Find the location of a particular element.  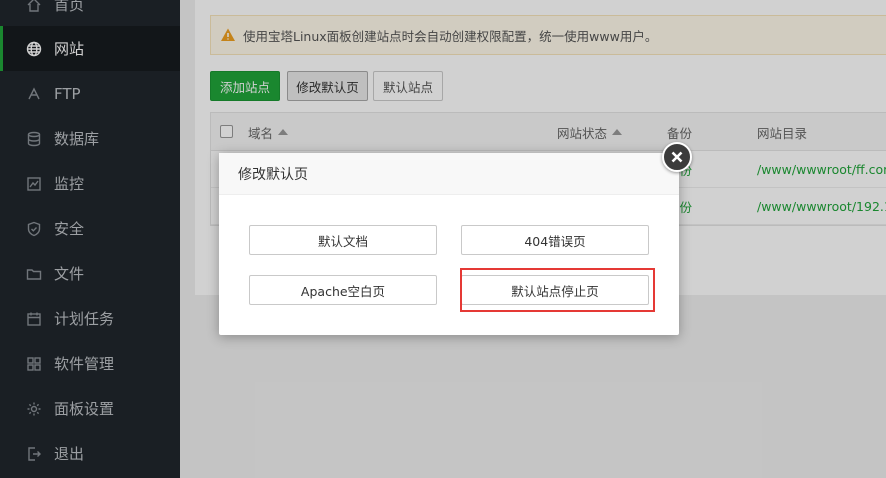

error-404-page-button: 404错误页 is located at coordinates (555, 240).